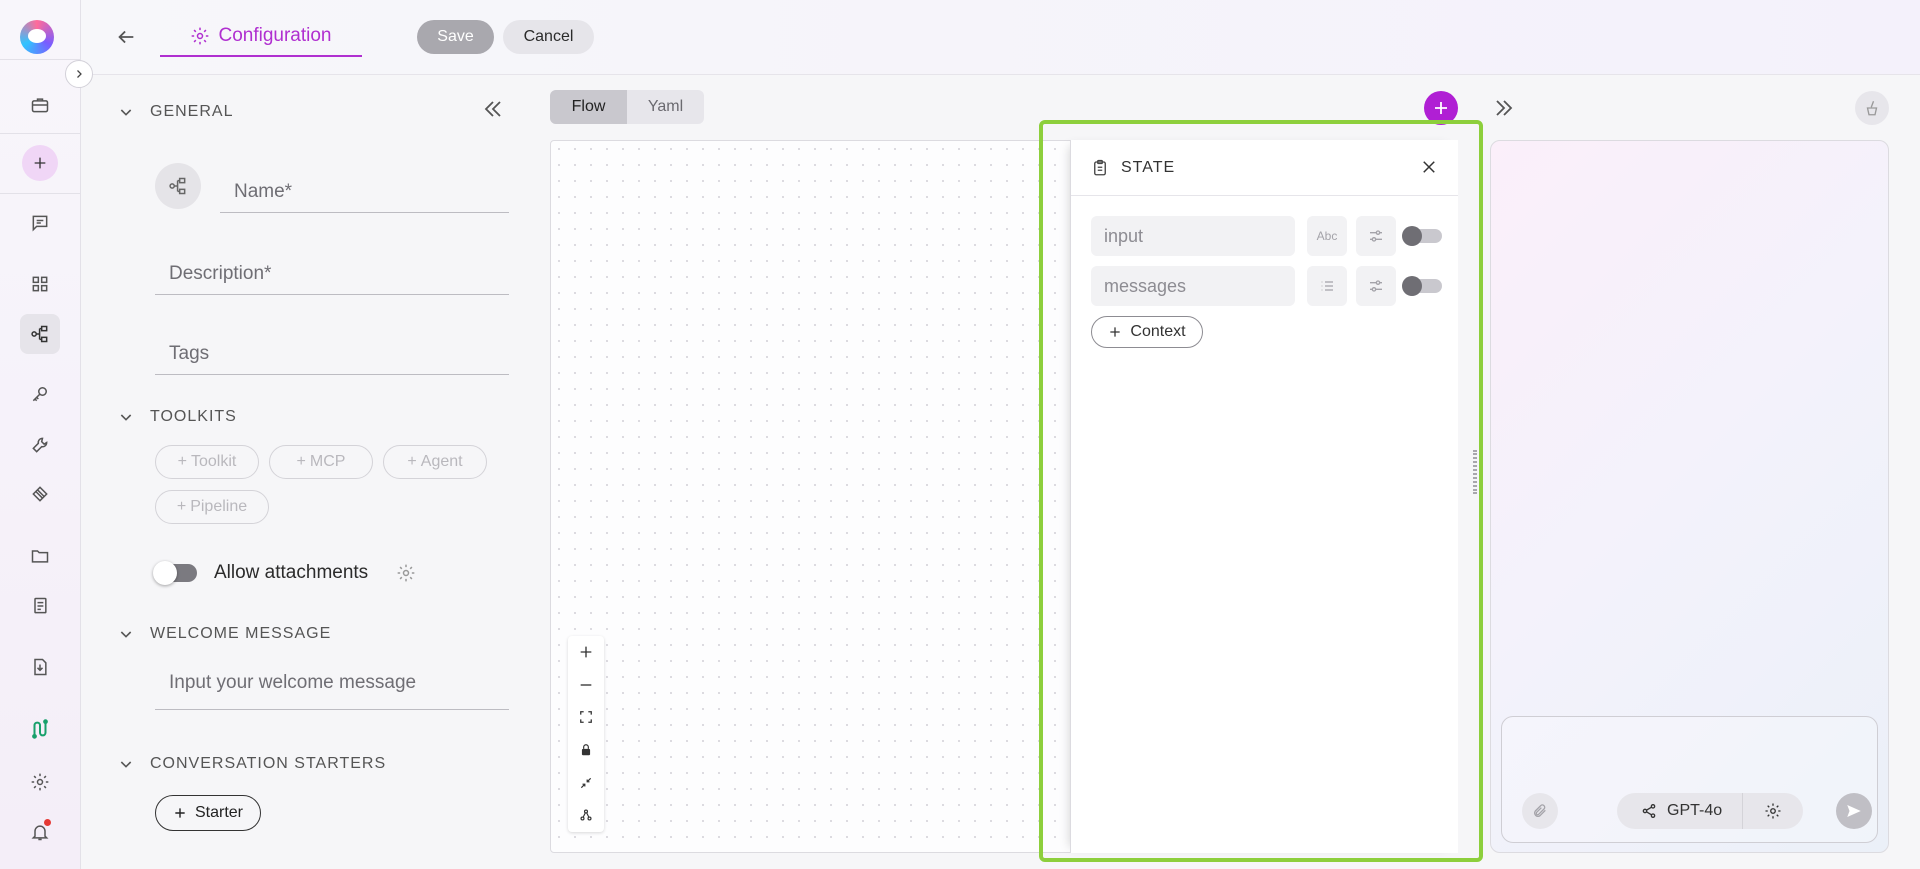 Image resolution: width=1920 pixels, height=869 pixels. I want to click on welcome-section-header: WELCOME MESSAGE, so click(224, 634).